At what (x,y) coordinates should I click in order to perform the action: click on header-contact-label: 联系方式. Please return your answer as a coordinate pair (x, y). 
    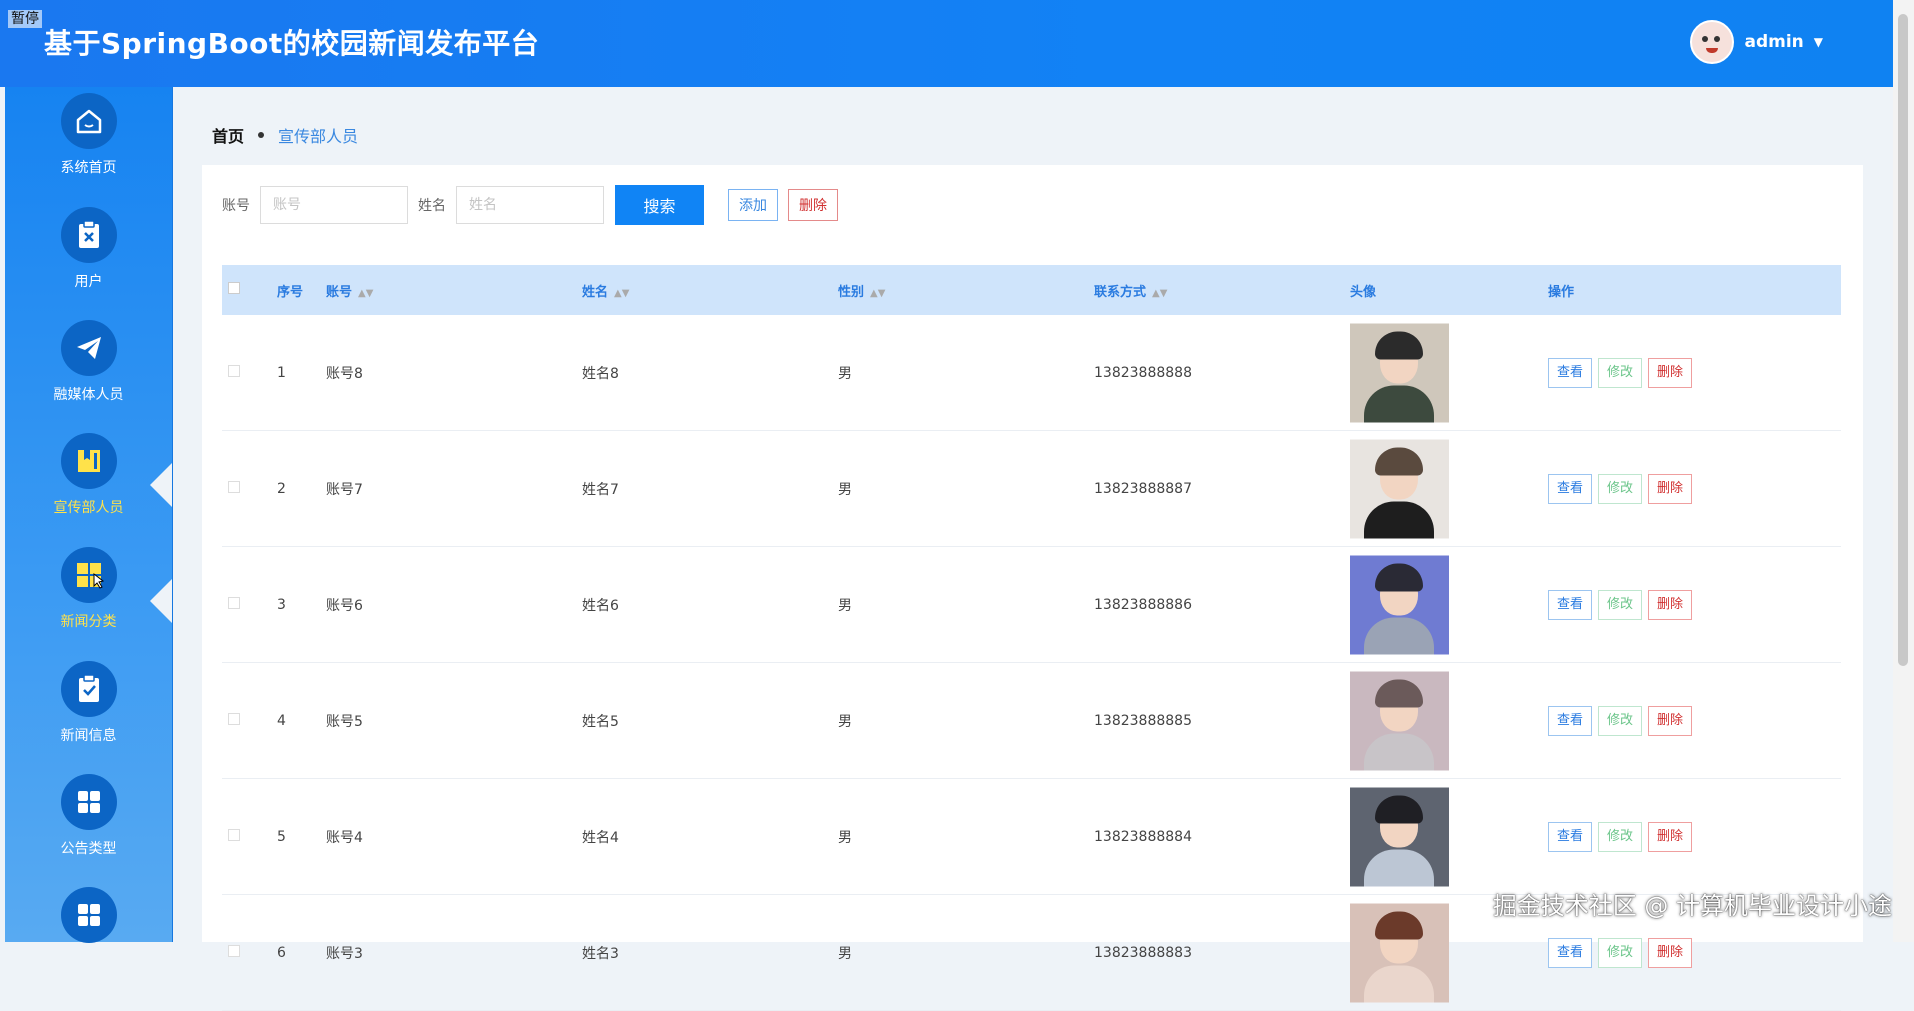
    Looking at the image, I should click on (1120, 292).